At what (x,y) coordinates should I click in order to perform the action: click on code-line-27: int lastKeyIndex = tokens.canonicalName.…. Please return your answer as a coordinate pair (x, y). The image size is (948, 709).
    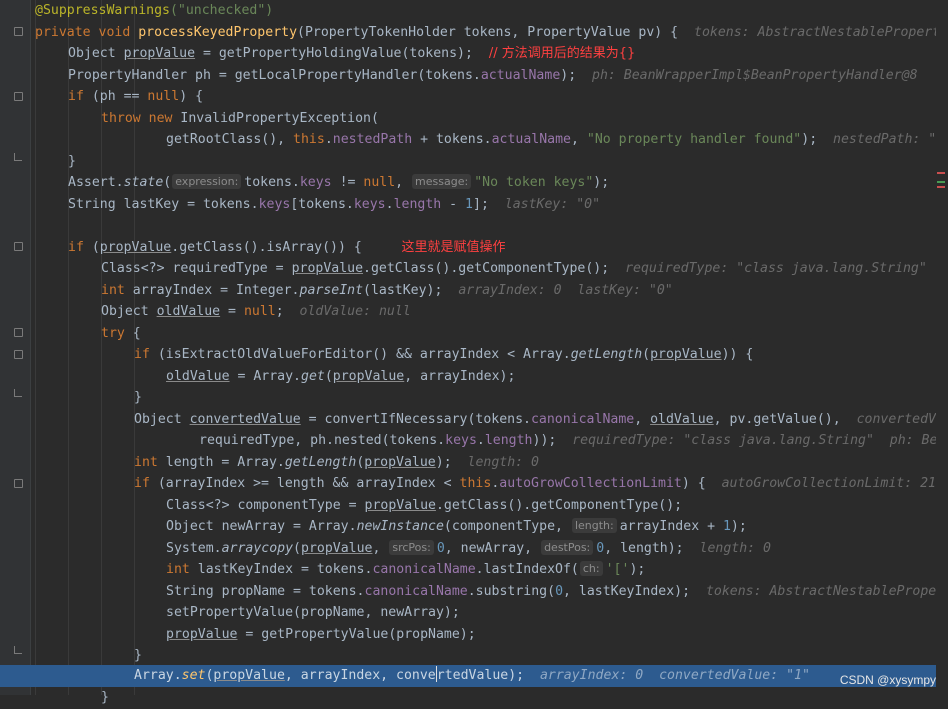
    Looking at the image, I should click on (474, 570).